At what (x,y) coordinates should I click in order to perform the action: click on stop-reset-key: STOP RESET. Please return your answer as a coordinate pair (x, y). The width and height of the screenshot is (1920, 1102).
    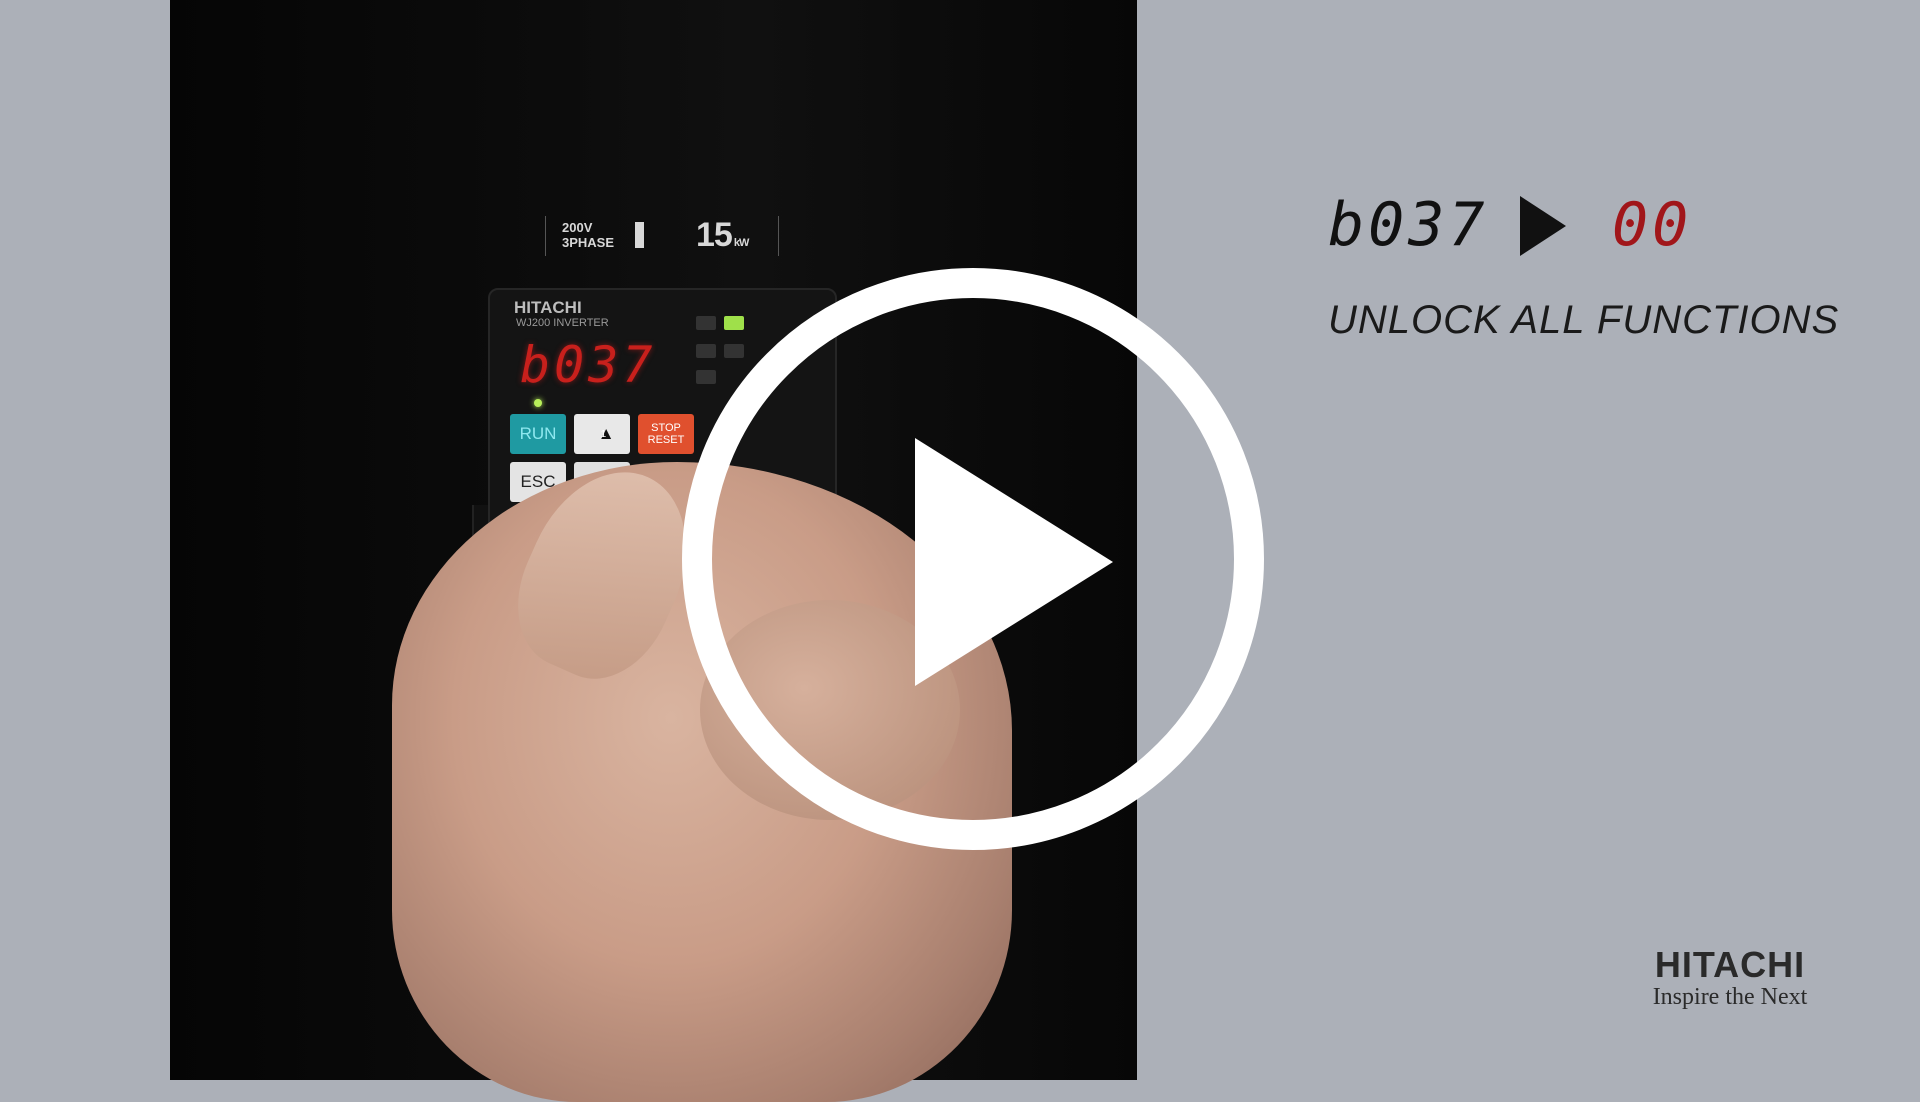
    Looking at the image, I should click on (666, 434).